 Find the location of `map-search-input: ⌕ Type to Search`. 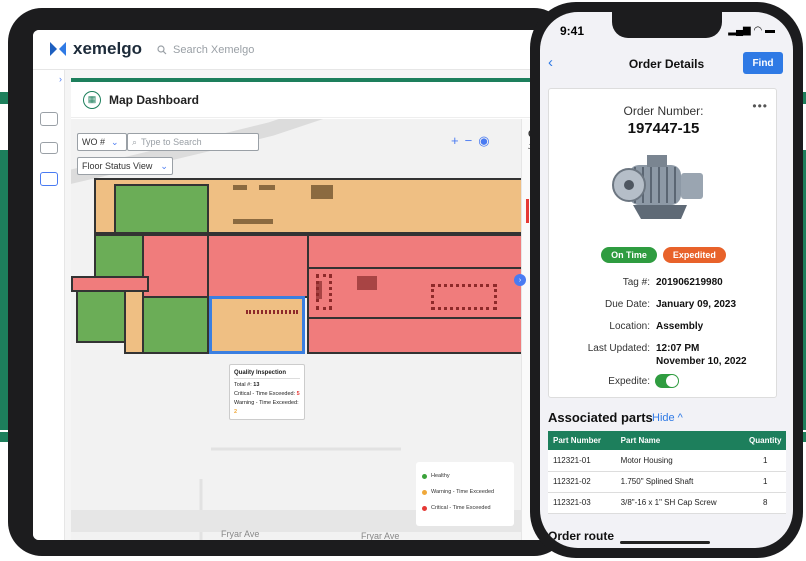

map-search-input: ⌕ Type to Search is located at coordinates (193, 142).